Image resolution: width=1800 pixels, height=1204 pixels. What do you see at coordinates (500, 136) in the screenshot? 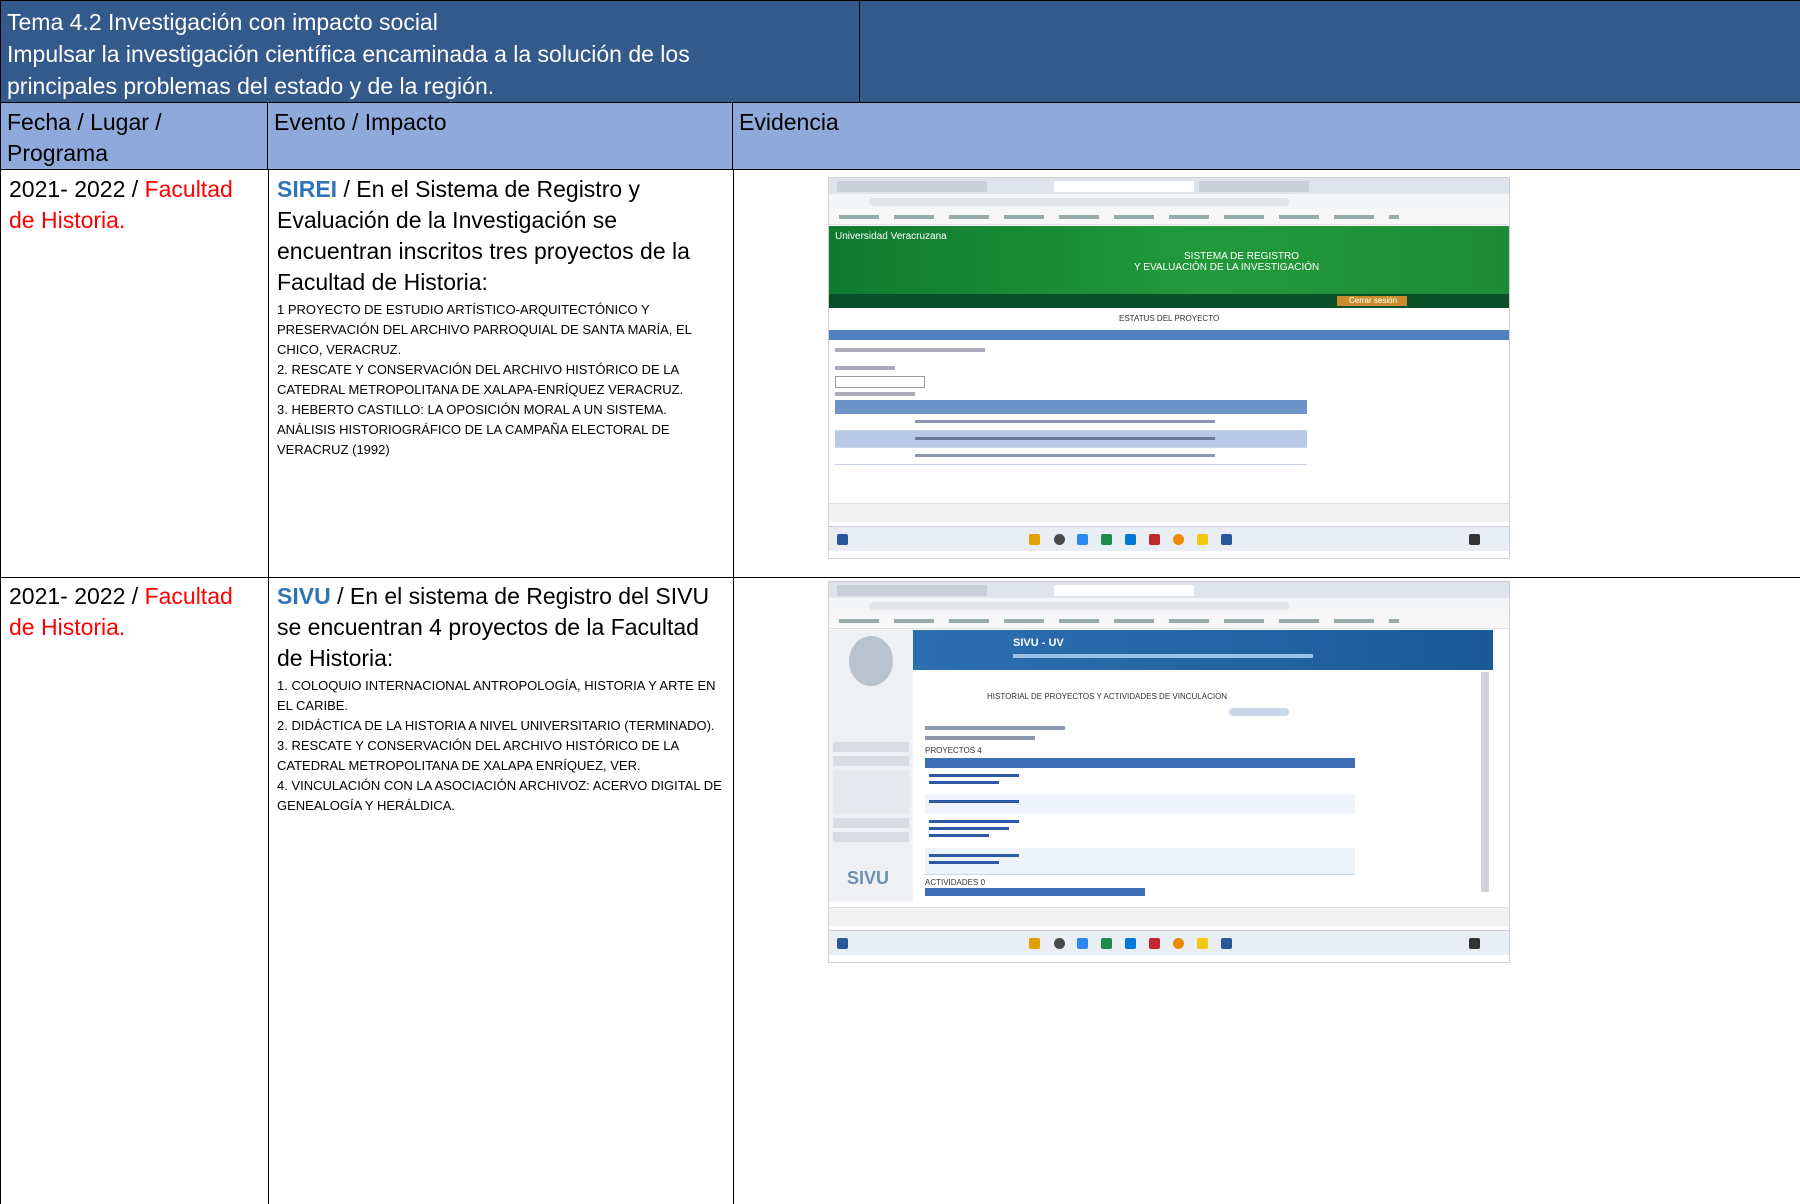
I see `column-header-event: Evento / Impacto` at bounding box center [500, 136].